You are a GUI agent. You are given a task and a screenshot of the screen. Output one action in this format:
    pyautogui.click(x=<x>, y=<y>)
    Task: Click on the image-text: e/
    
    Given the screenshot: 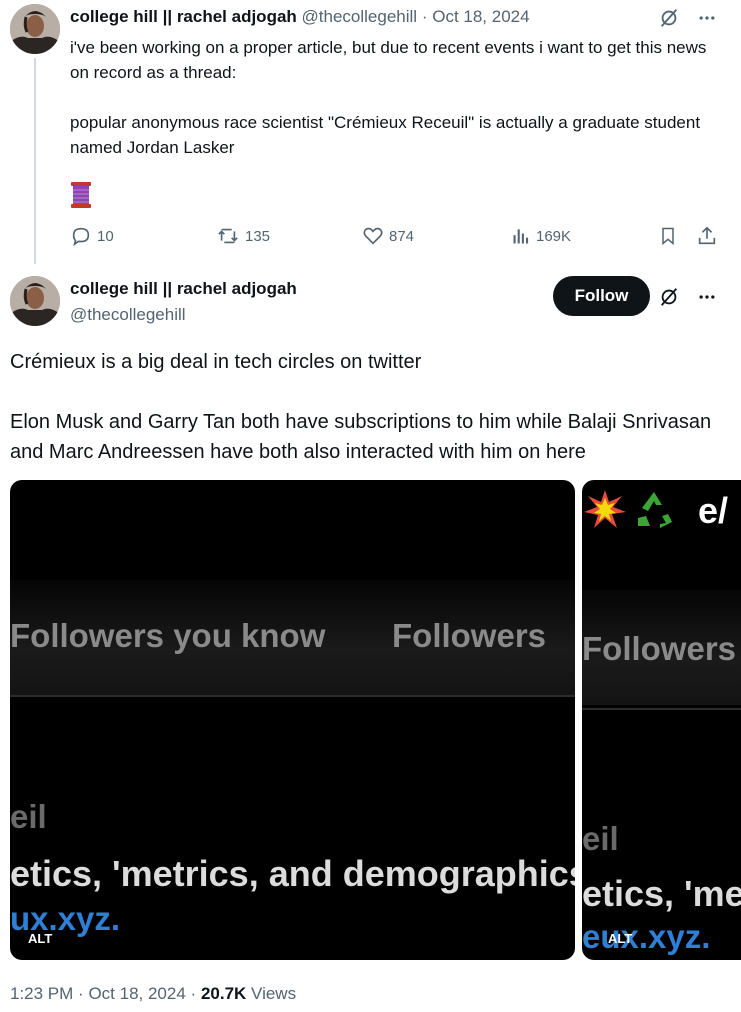 What is the action you would take?
    pyautogui.click(x=713, y=510)
    